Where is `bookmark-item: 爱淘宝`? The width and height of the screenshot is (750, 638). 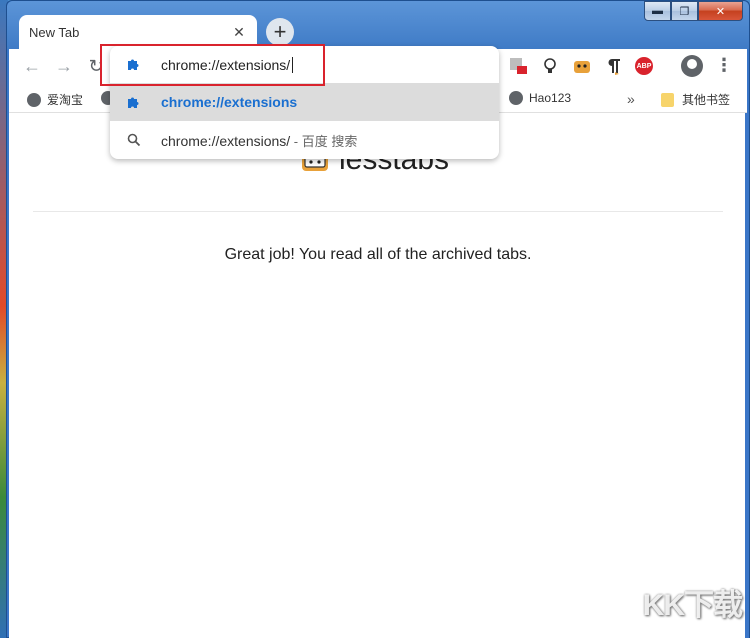 bookmark-item: 爱淘宝 is located at coordinates (55, 99).